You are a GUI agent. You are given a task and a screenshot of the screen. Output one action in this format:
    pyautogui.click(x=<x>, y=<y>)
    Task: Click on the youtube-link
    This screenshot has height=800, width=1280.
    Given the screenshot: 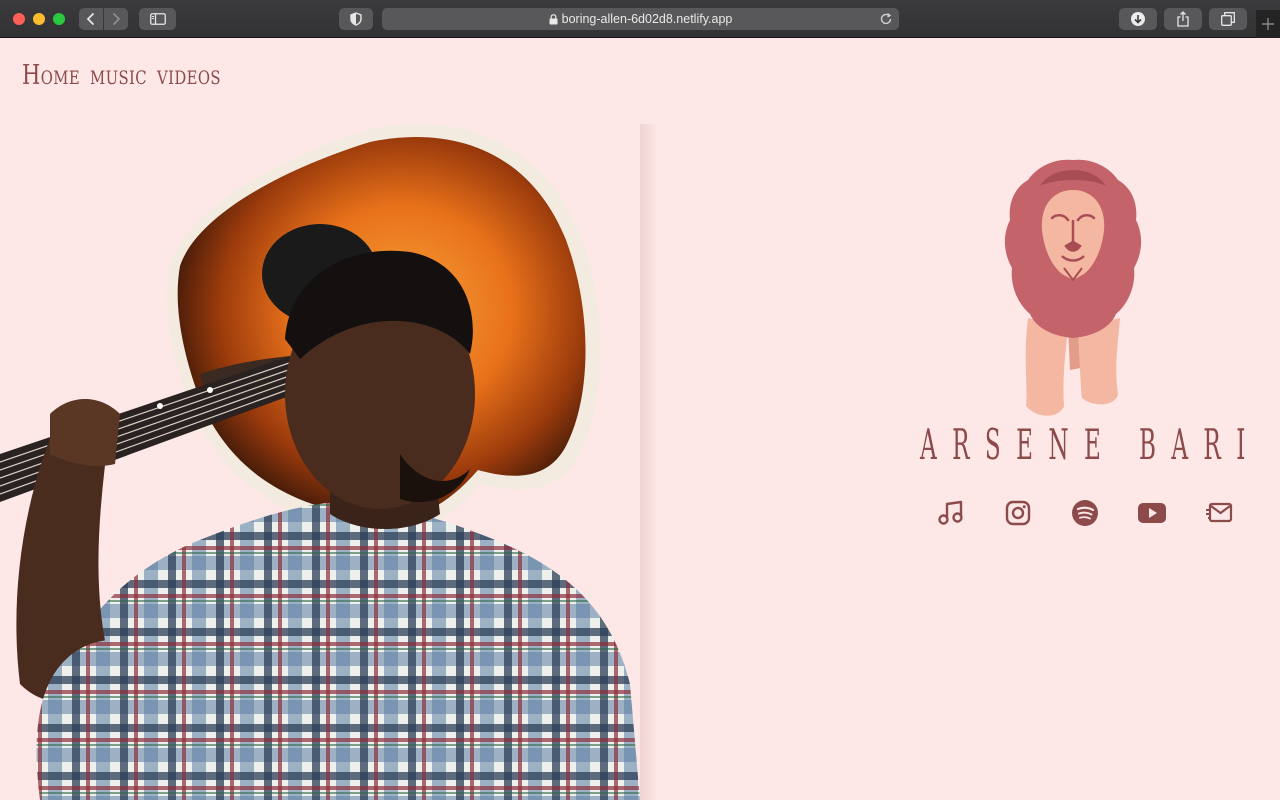 What is the action you would take?
    pyautogui.click(x=1152, y=513)
    